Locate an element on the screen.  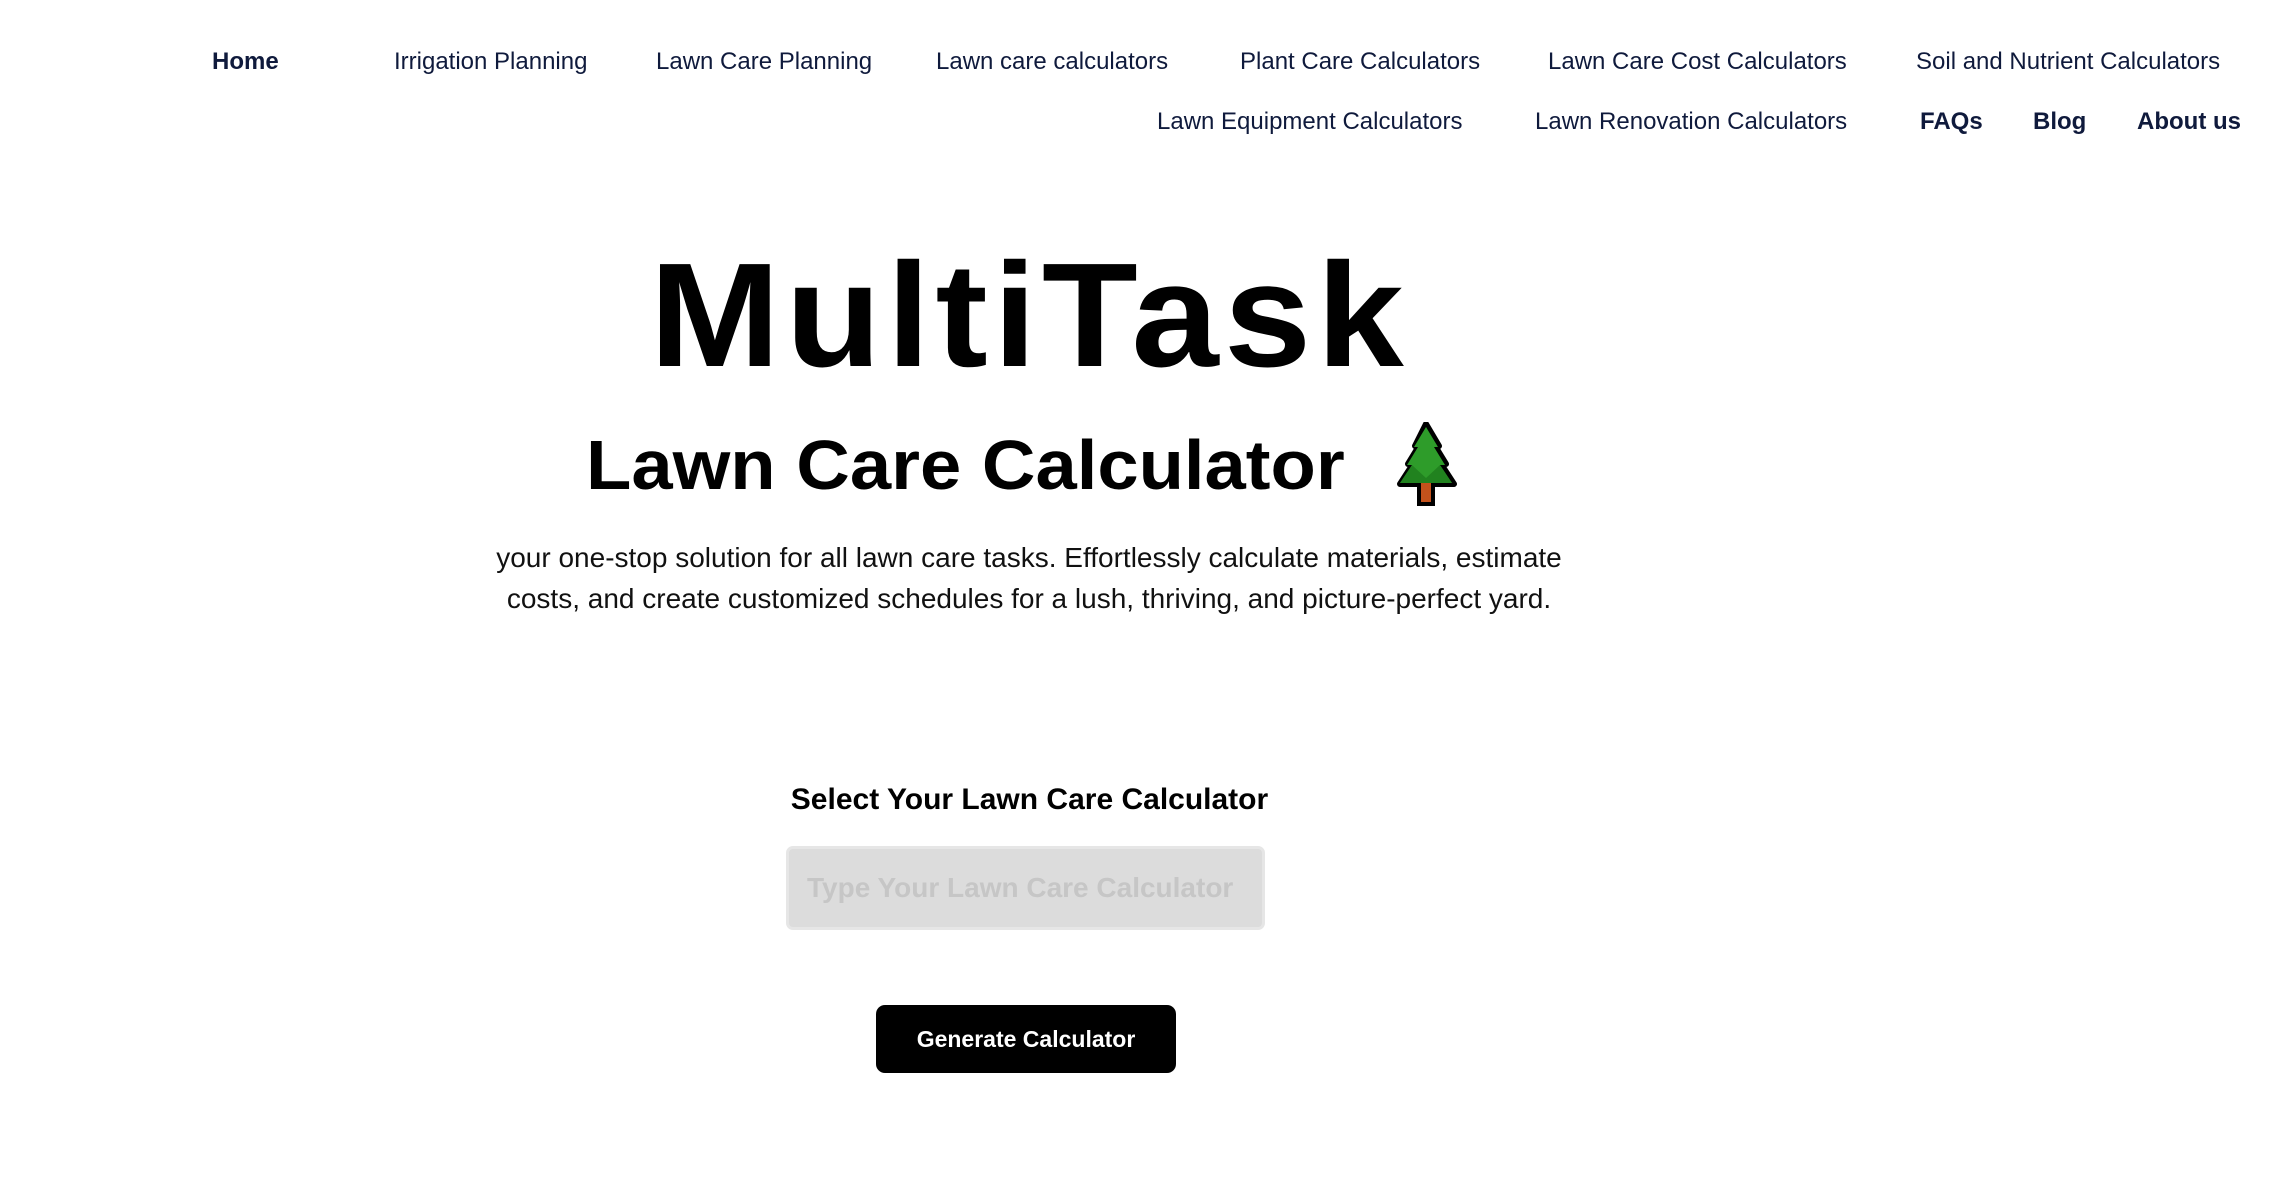
nav-irrigation-planning: Irrigation Planning is located at coordinates (490, 62).